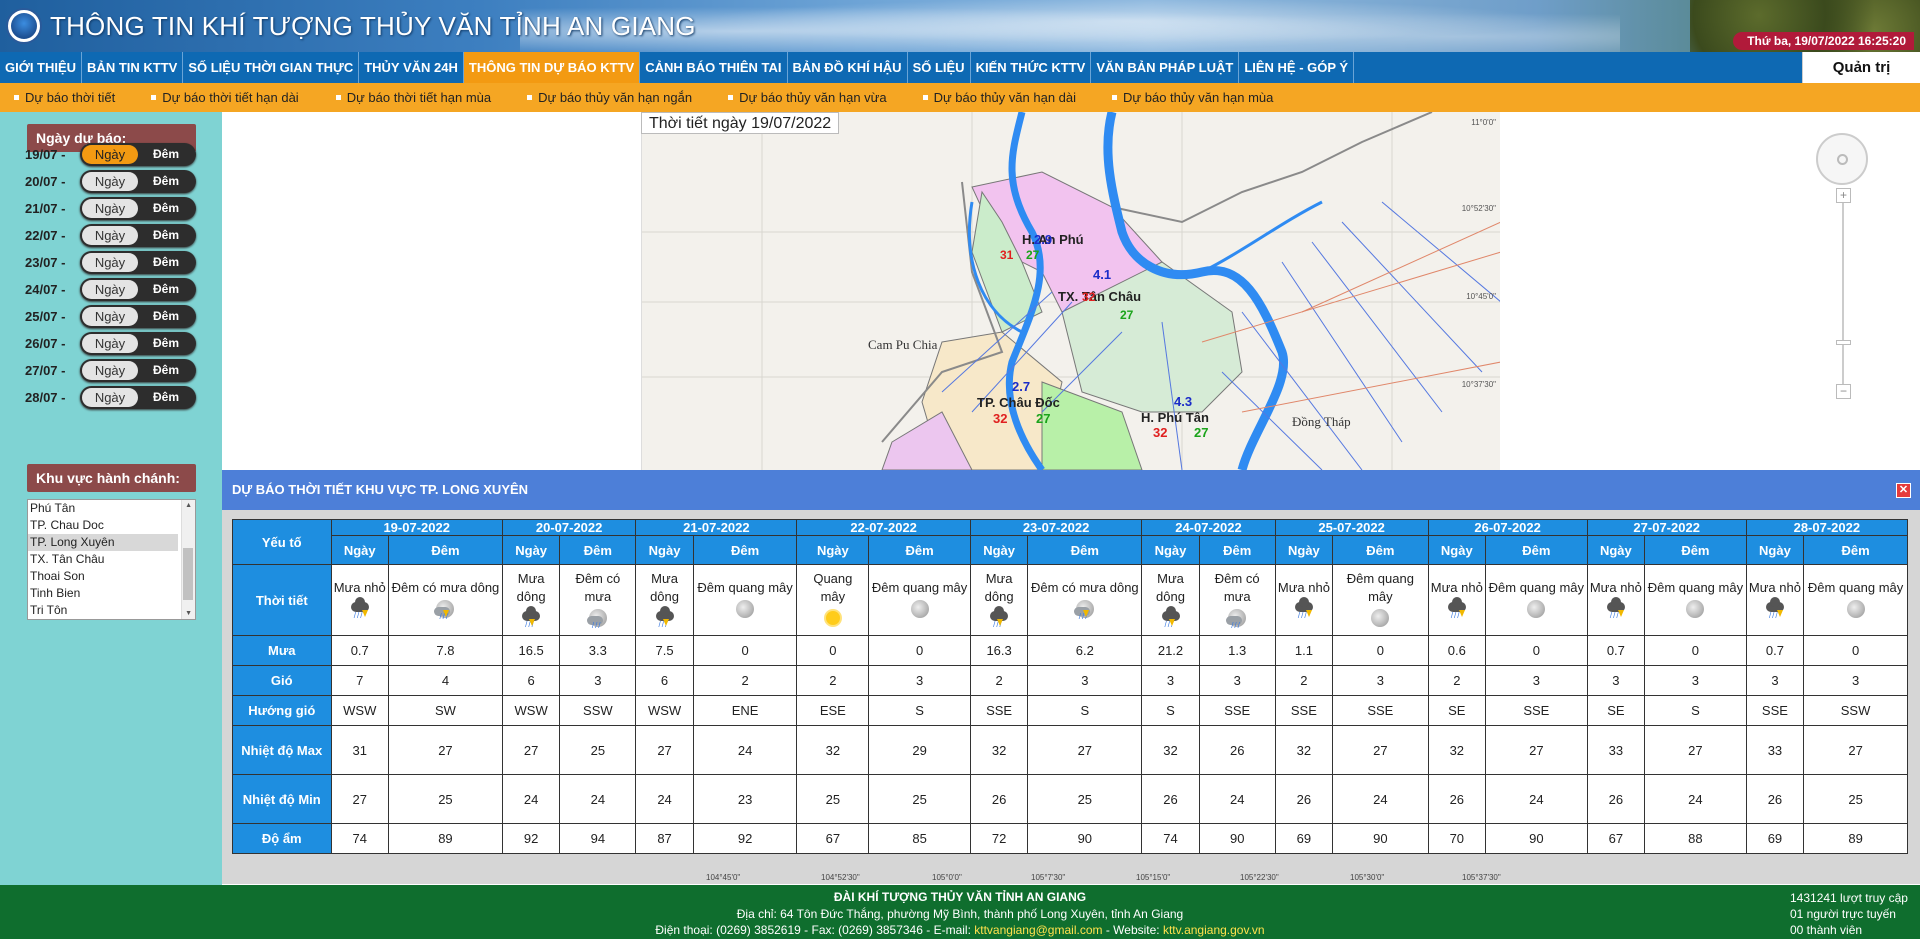 This screenshot has width=1920, height=939. What do you see at coordinates (1321, 421) in the screenshot?
I see `map-label-dongthap: Đồng Tháp` at bounding box center [1321, 421].